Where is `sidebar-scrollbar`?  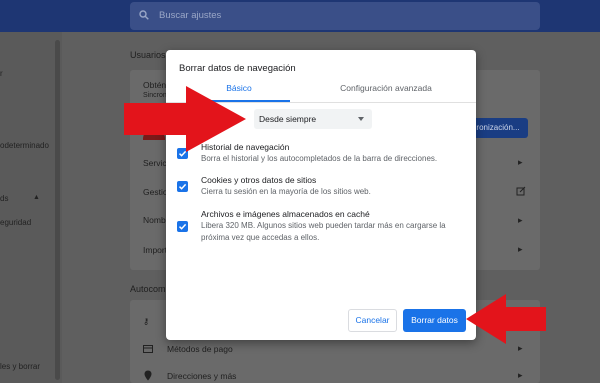 sidebar-scrollbar is located at coordinates (57, 210).